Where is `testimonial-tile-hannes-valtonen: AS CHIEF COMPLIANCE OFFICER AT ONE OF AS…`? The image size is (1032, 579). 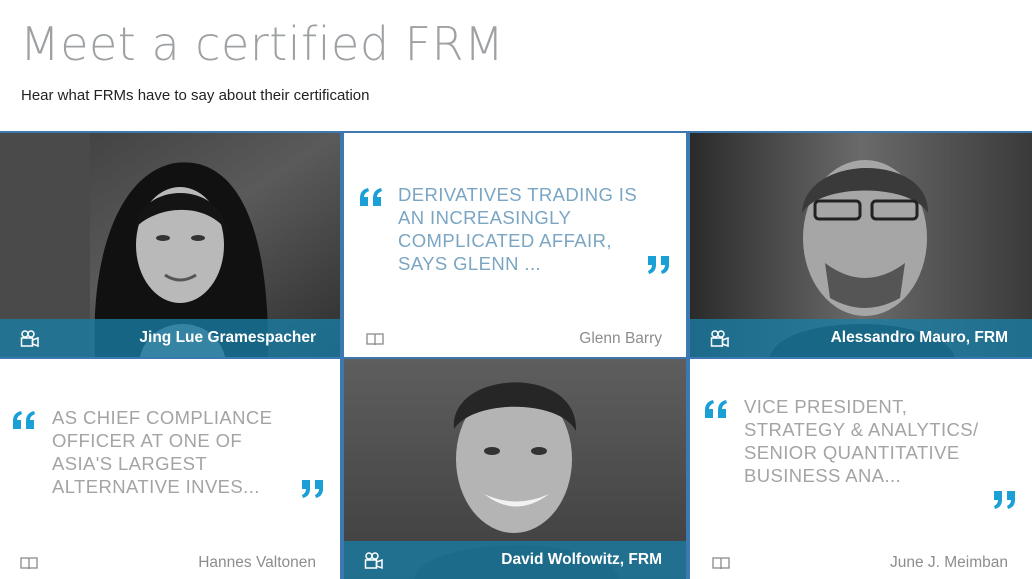
testimonial-tile-hannes-valtonen: AS CHIEF COMPLIANCE OFFICER AT ONE OF AS… is located at coordinates (170, 469).